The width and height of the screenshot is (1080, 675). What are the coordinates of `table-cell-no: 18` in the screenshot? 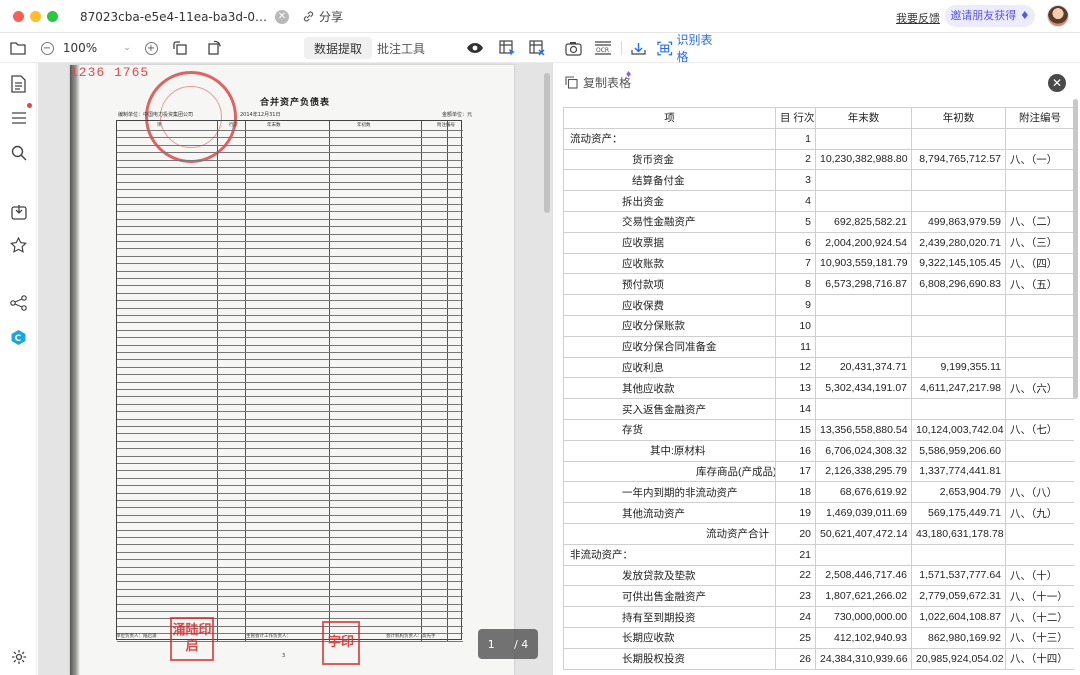 It's located at (795, 492).